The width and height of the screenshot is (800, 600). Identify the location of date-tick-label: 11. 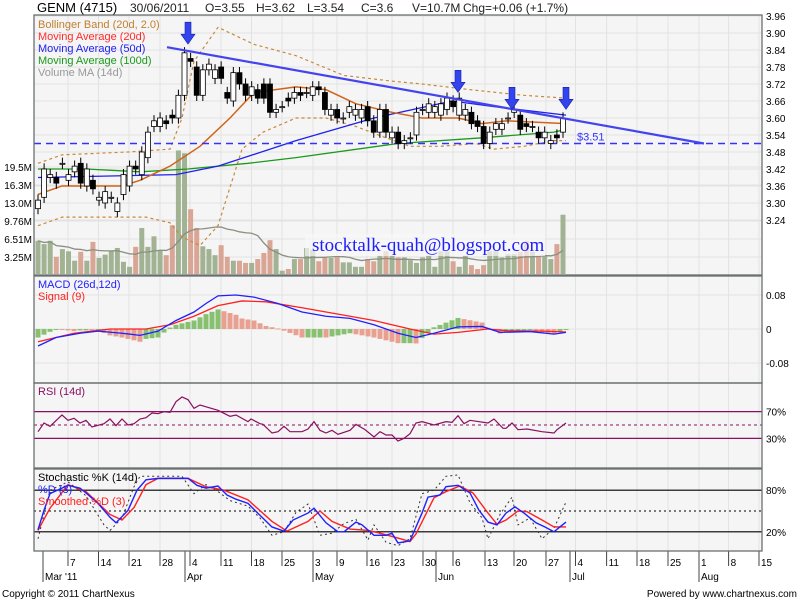
(614, 563).